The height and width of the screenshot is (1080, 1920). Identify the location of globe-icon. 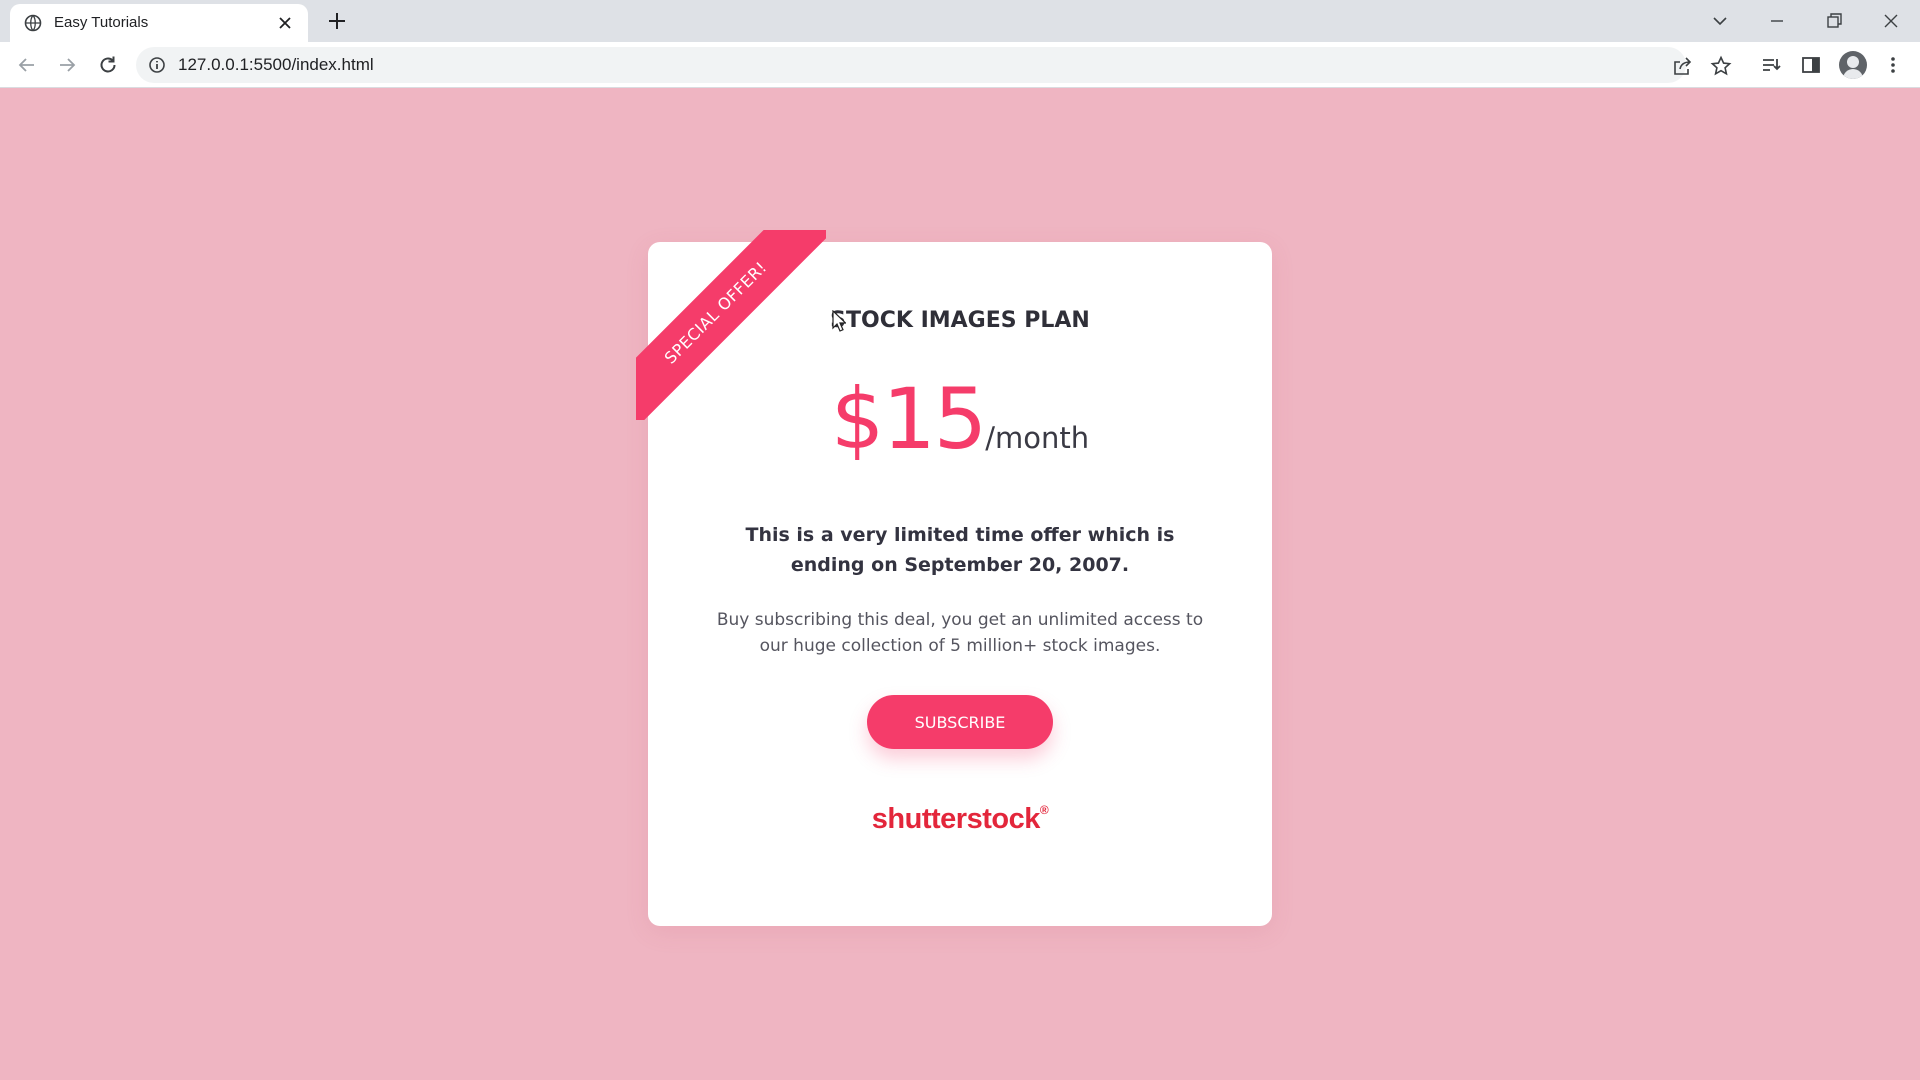
(33, 23).